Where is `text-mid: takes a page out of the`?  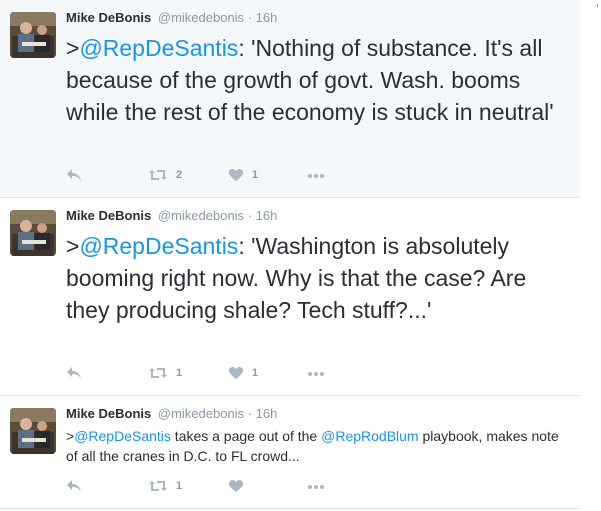 text-mid: takes a page out of the is located at coordinates (246, 436).